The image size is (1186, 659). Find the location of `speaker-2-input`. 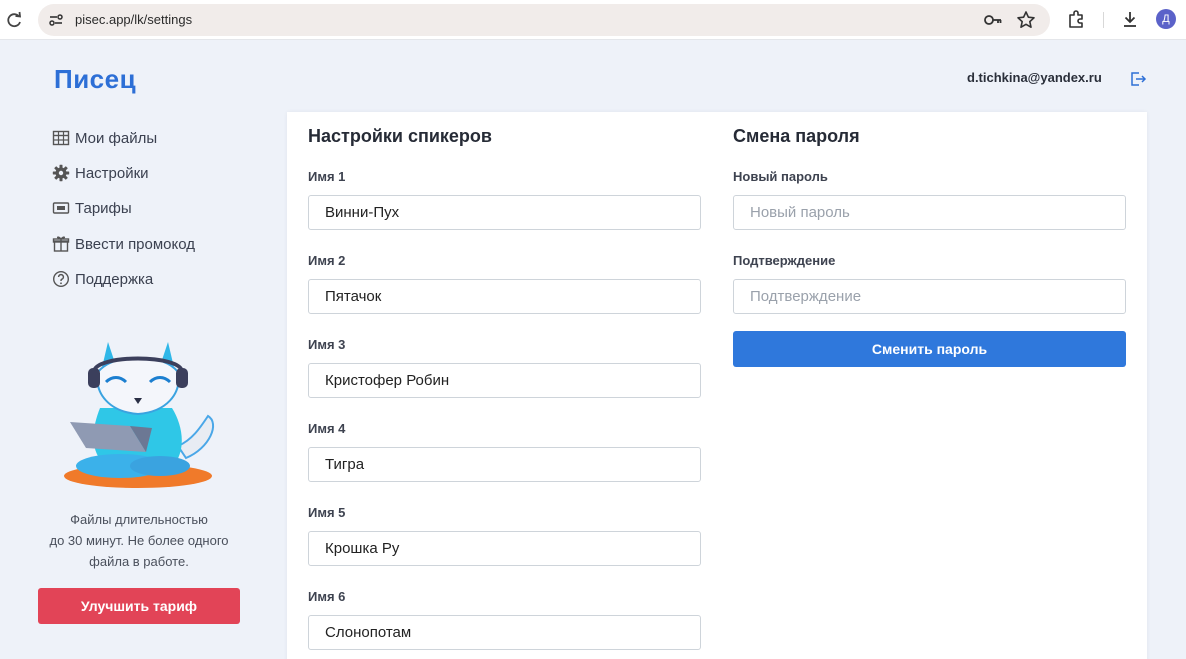

speaker-2-input is located at coordinates (504, 296).